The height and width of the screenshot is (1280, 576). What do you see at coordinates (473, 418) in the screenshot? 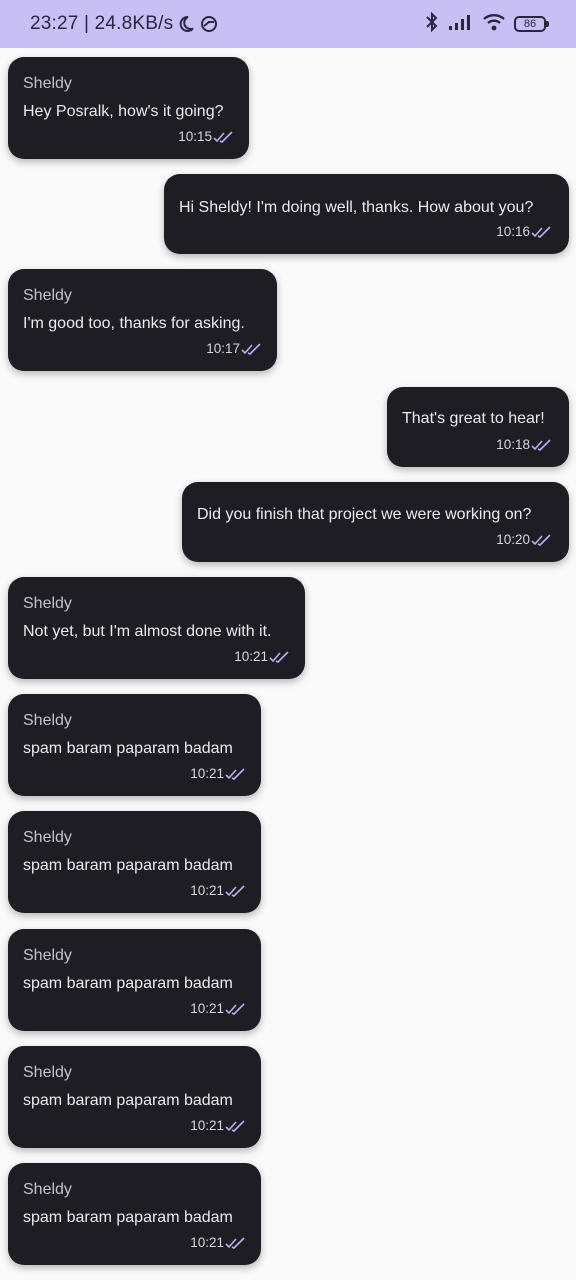
I see `message-text: That's great to hear!` at bounding box center [473, 418].